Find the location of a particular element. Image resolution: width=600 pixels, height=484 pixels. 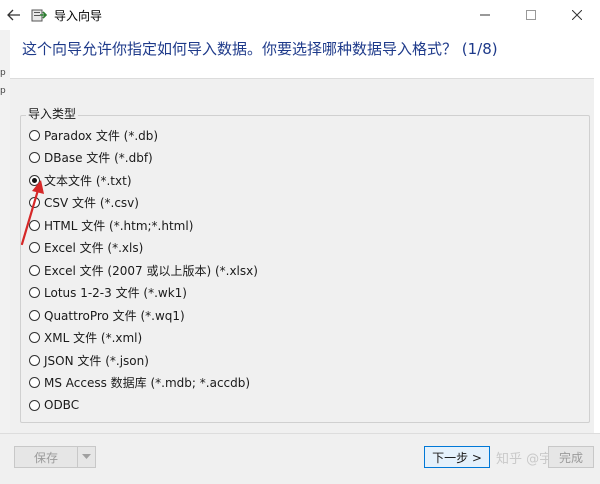

option-xml: XML 文件 (*.xml) is located at coordinates (85, 338).